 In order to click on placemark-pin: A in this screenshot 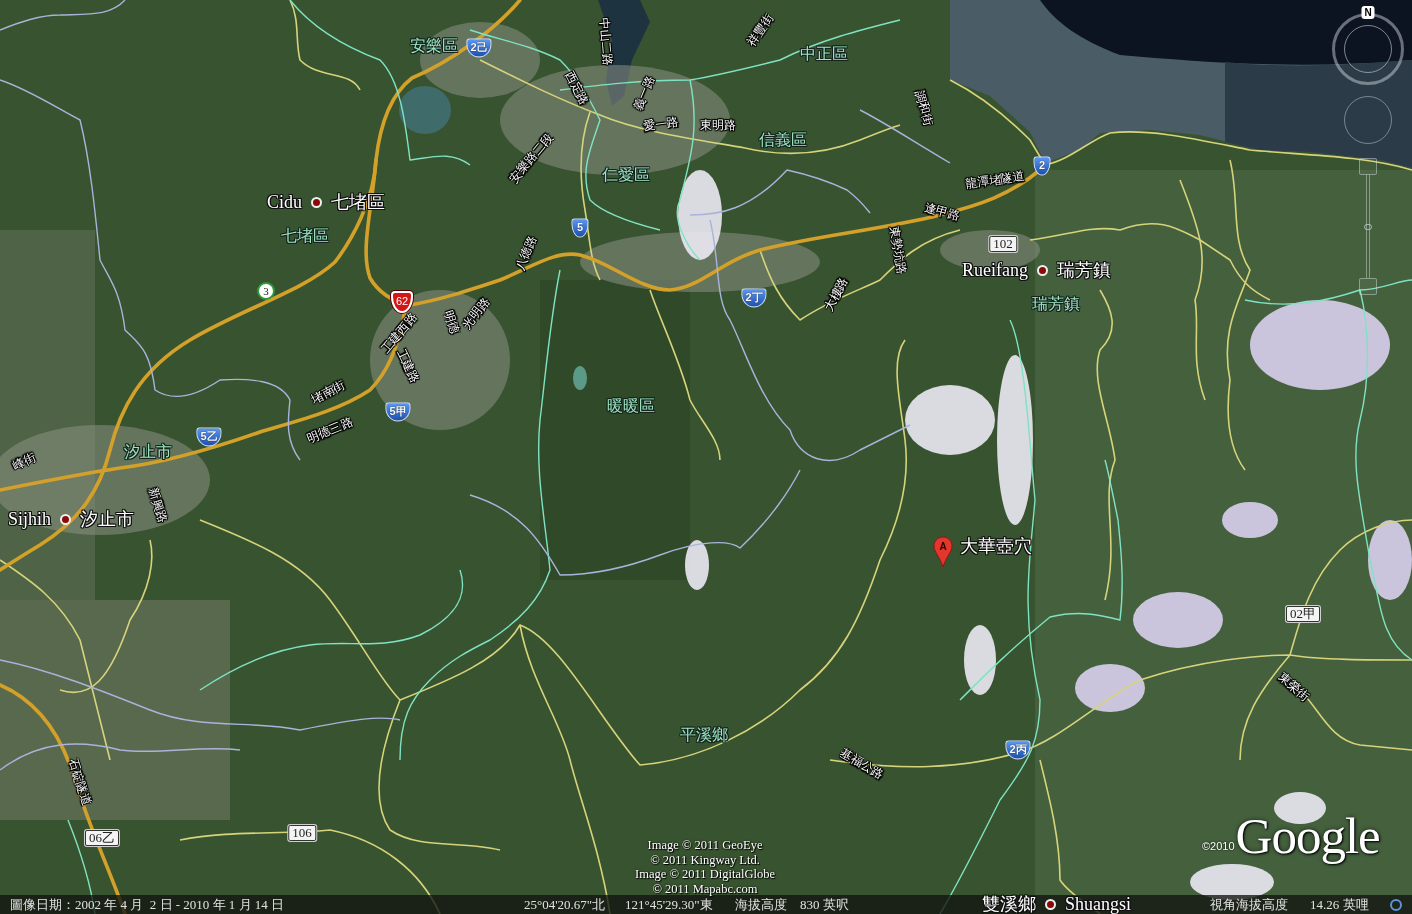, I will do `click(943, 552)`.